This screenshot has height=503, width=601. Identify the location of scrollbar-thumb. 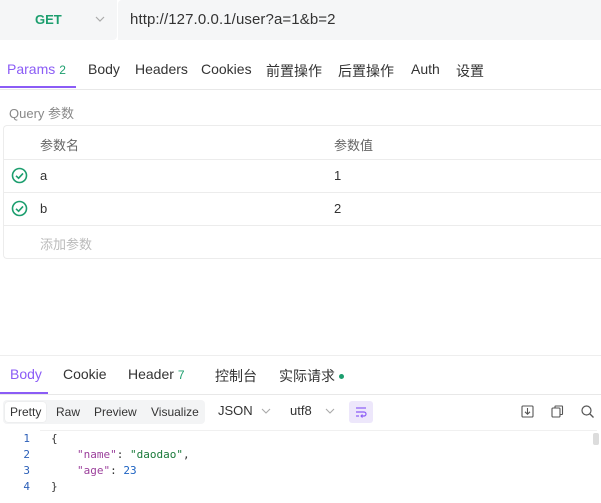
(596, 439).